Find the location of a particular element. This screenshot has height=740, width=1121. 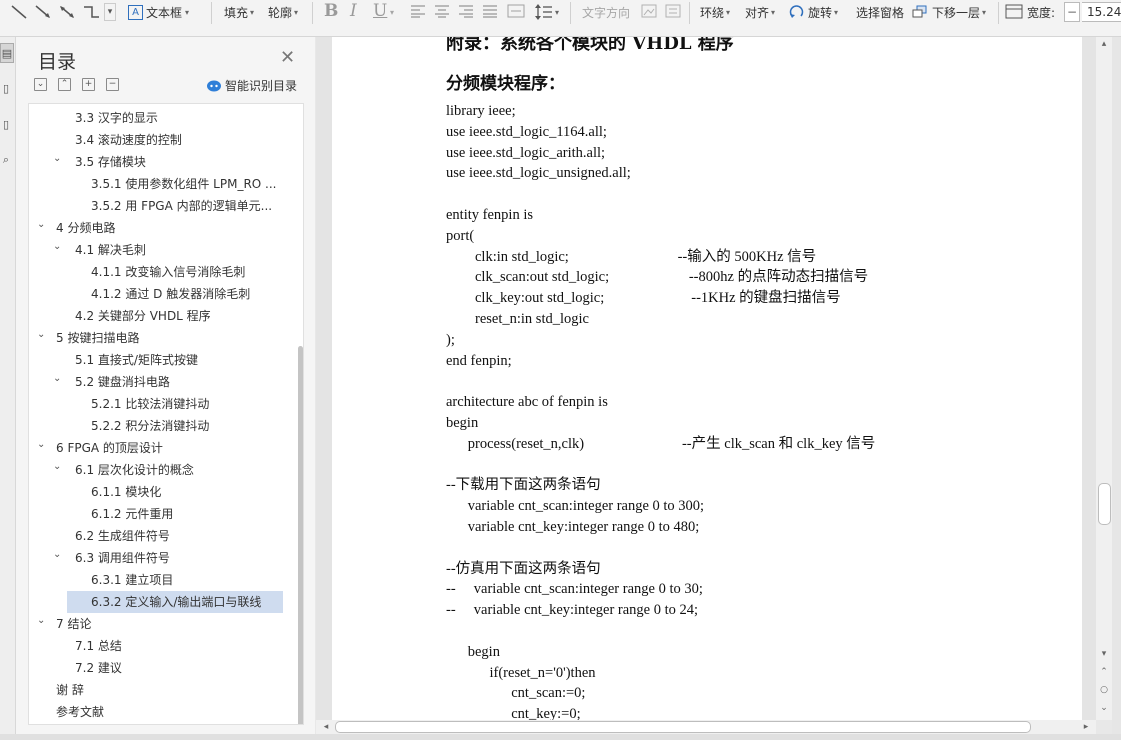

vertical-scrollbar: ▴ ▾ ⌃ ○ ⌄ is located at coordinates (1104, 378).